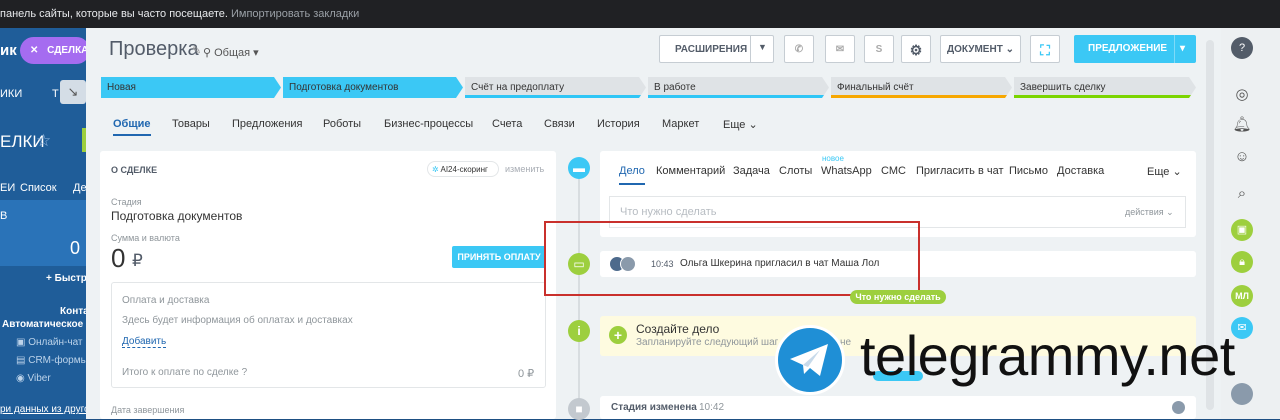 The height and width of the screenshot is (420, 1280). What do you see at coordinates (898, 297) in the screenshot?
I see `todo-pill: Что нужно сделать` at bounding box center [898, 297].